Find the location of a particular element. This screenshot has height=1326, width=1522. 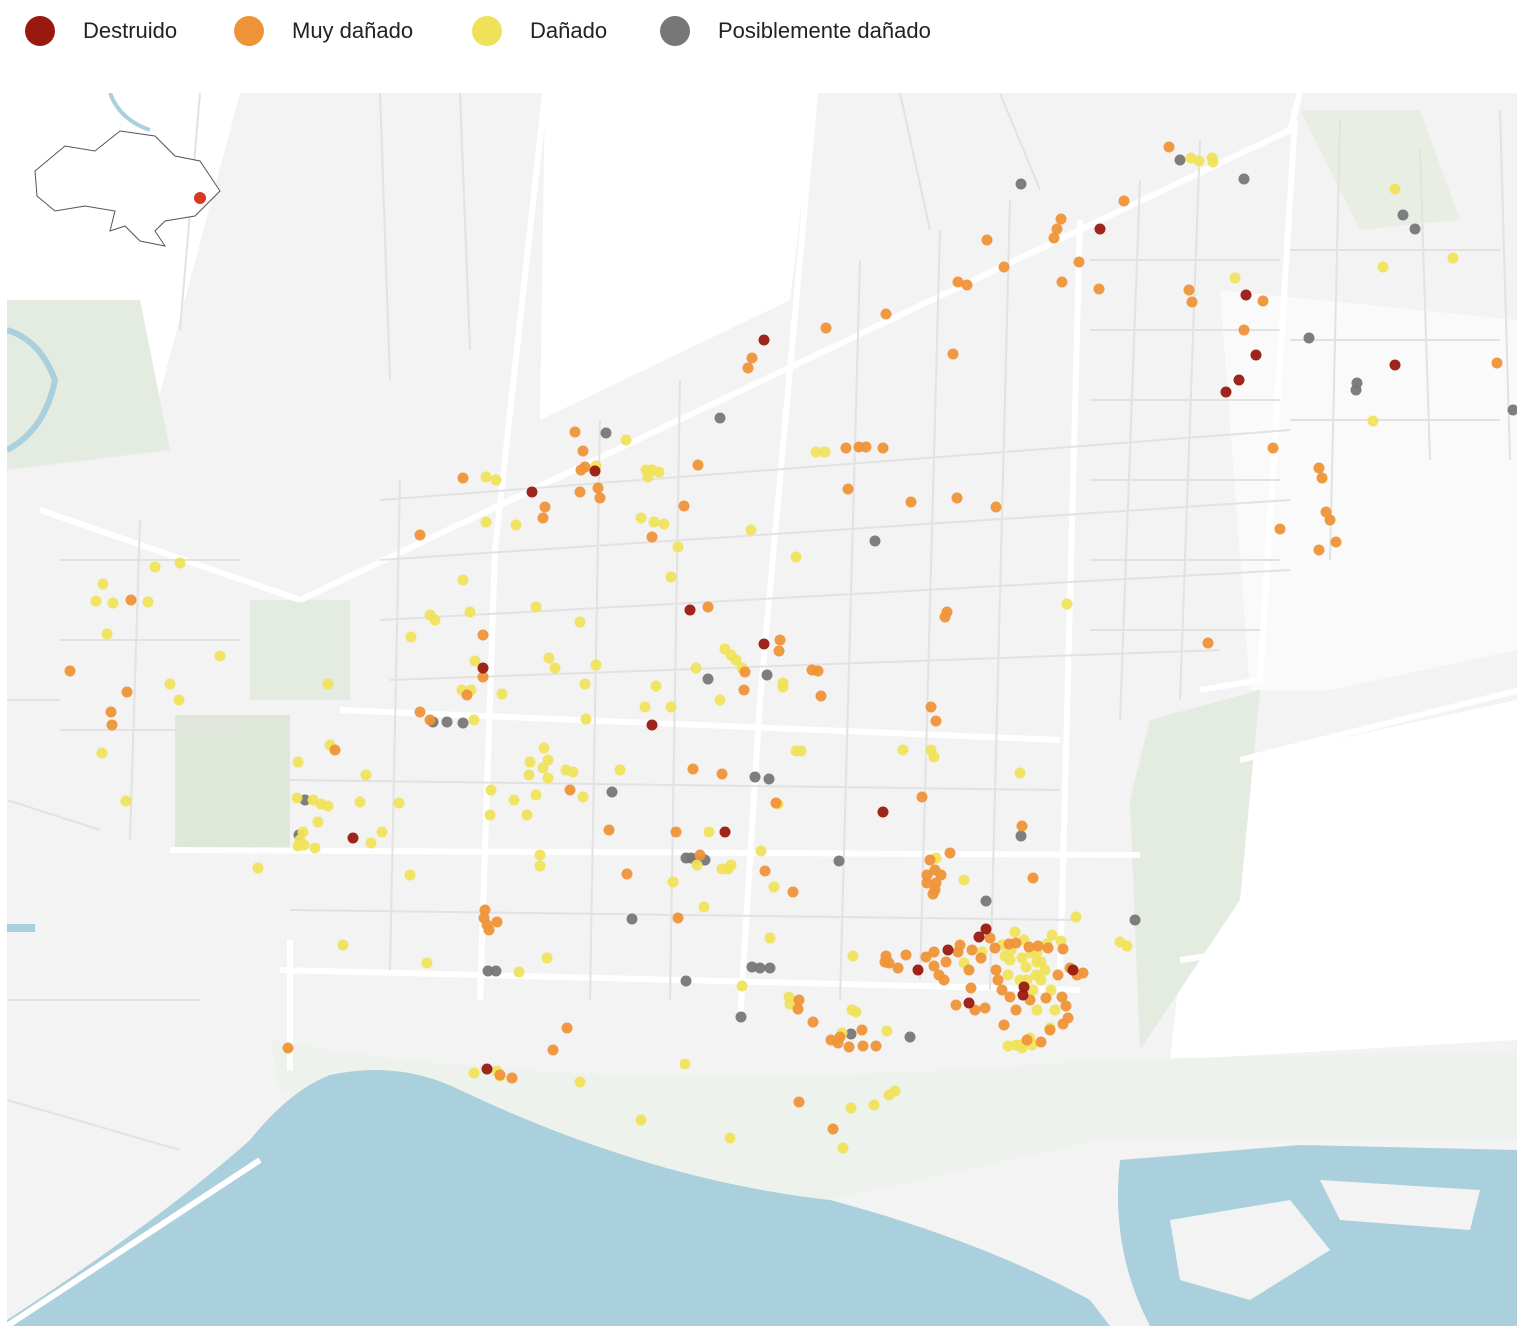

legend-item-damaged: Dañado is located at coordinates (539, 31).